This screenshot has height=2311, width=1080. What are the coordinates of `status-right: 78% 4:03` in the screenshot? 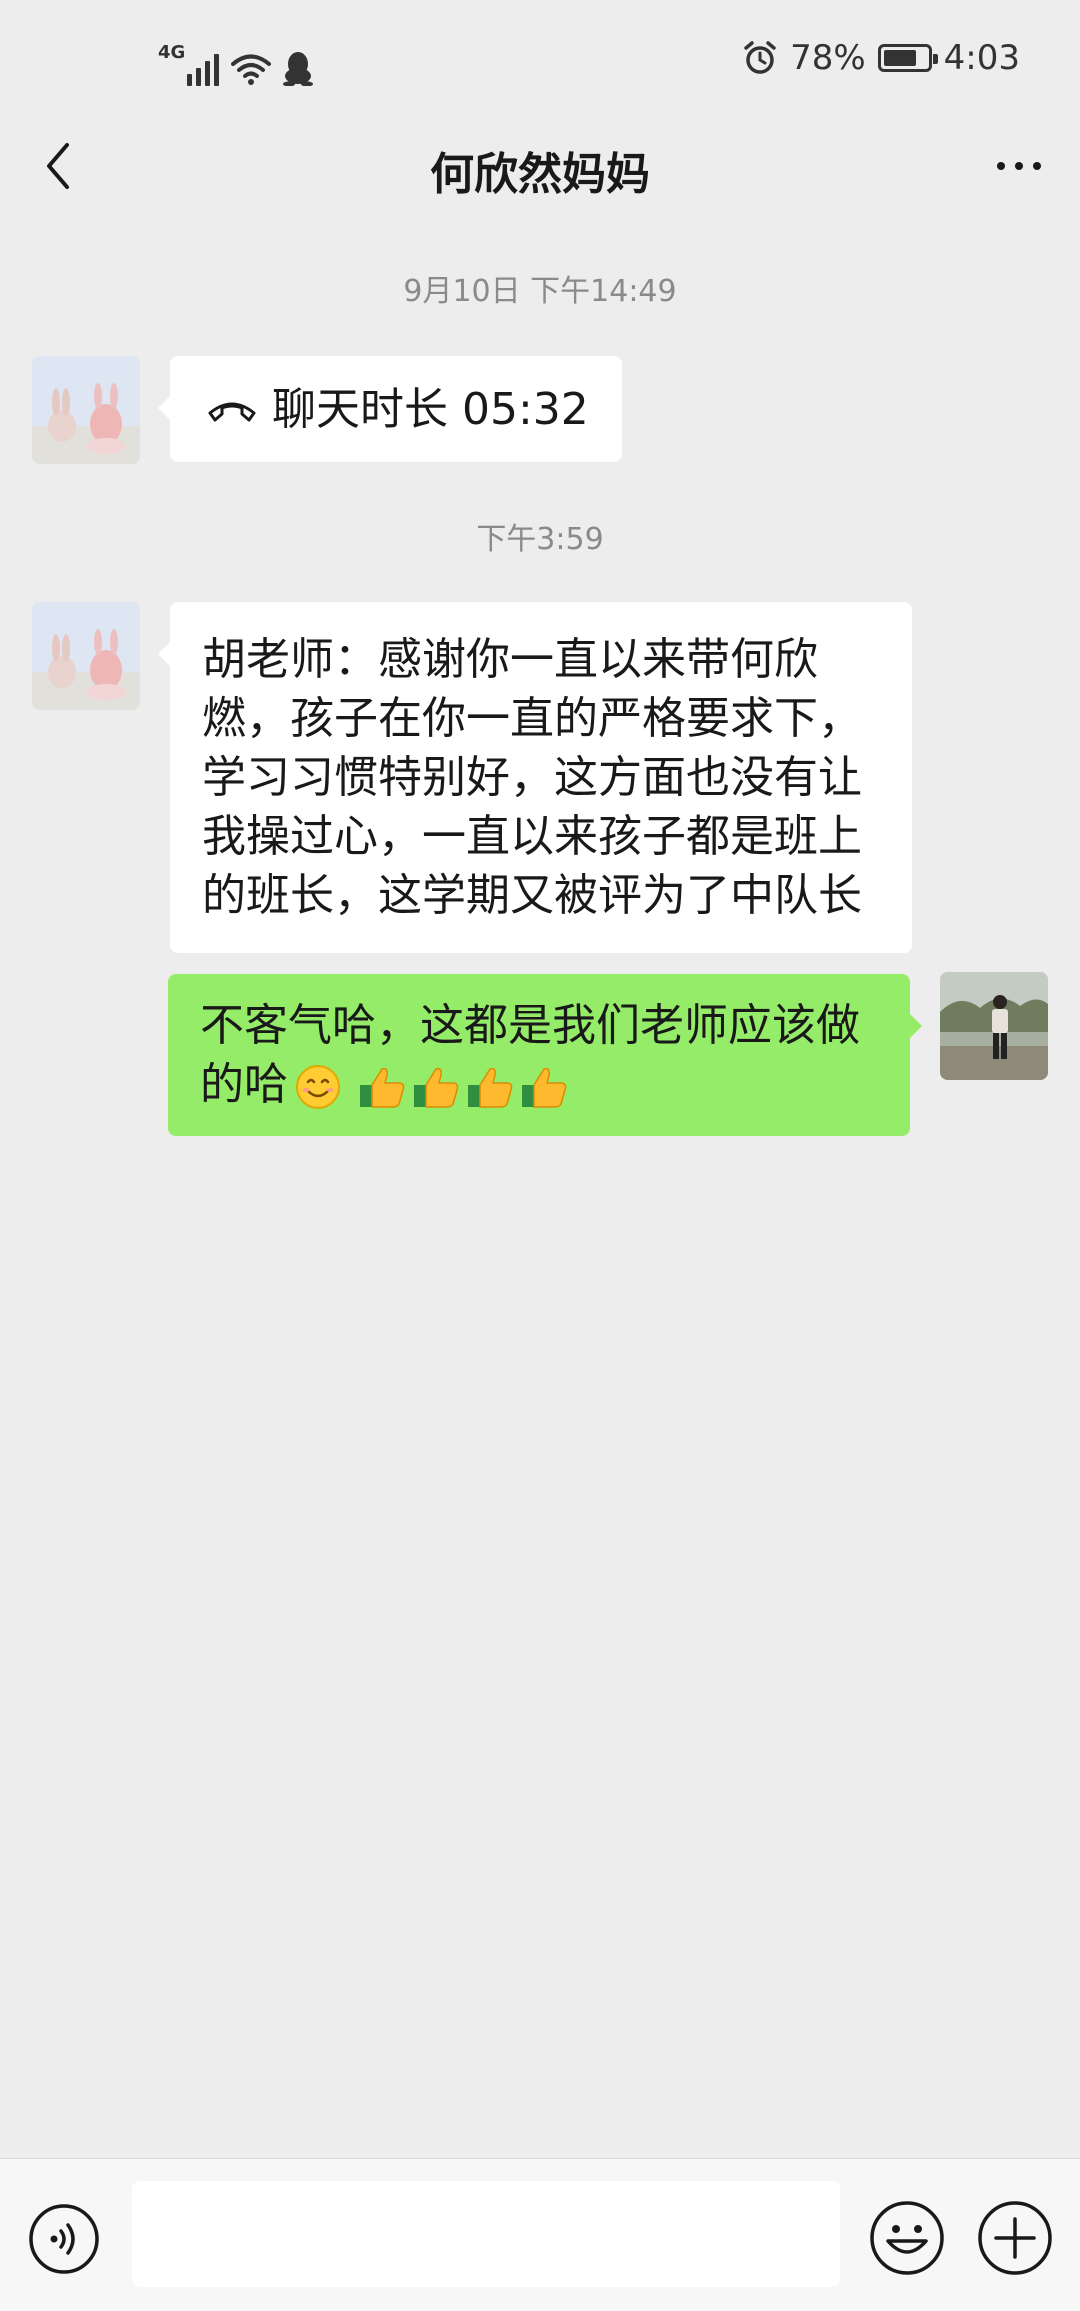 It's located at (881, 58).